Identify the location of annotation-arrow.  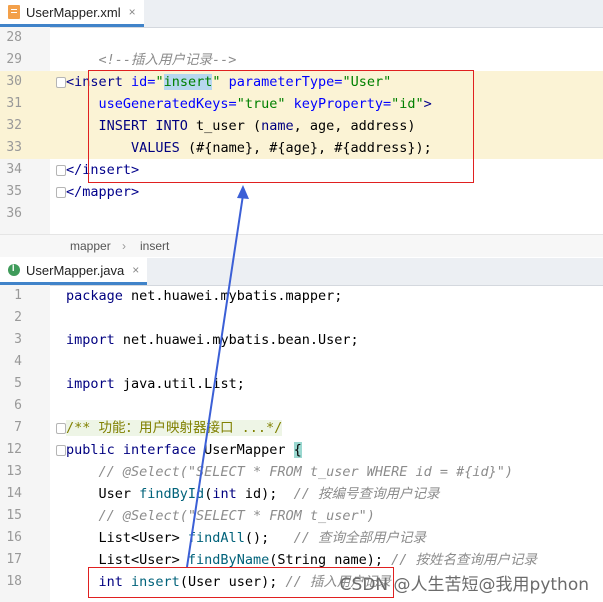
(217, 376).